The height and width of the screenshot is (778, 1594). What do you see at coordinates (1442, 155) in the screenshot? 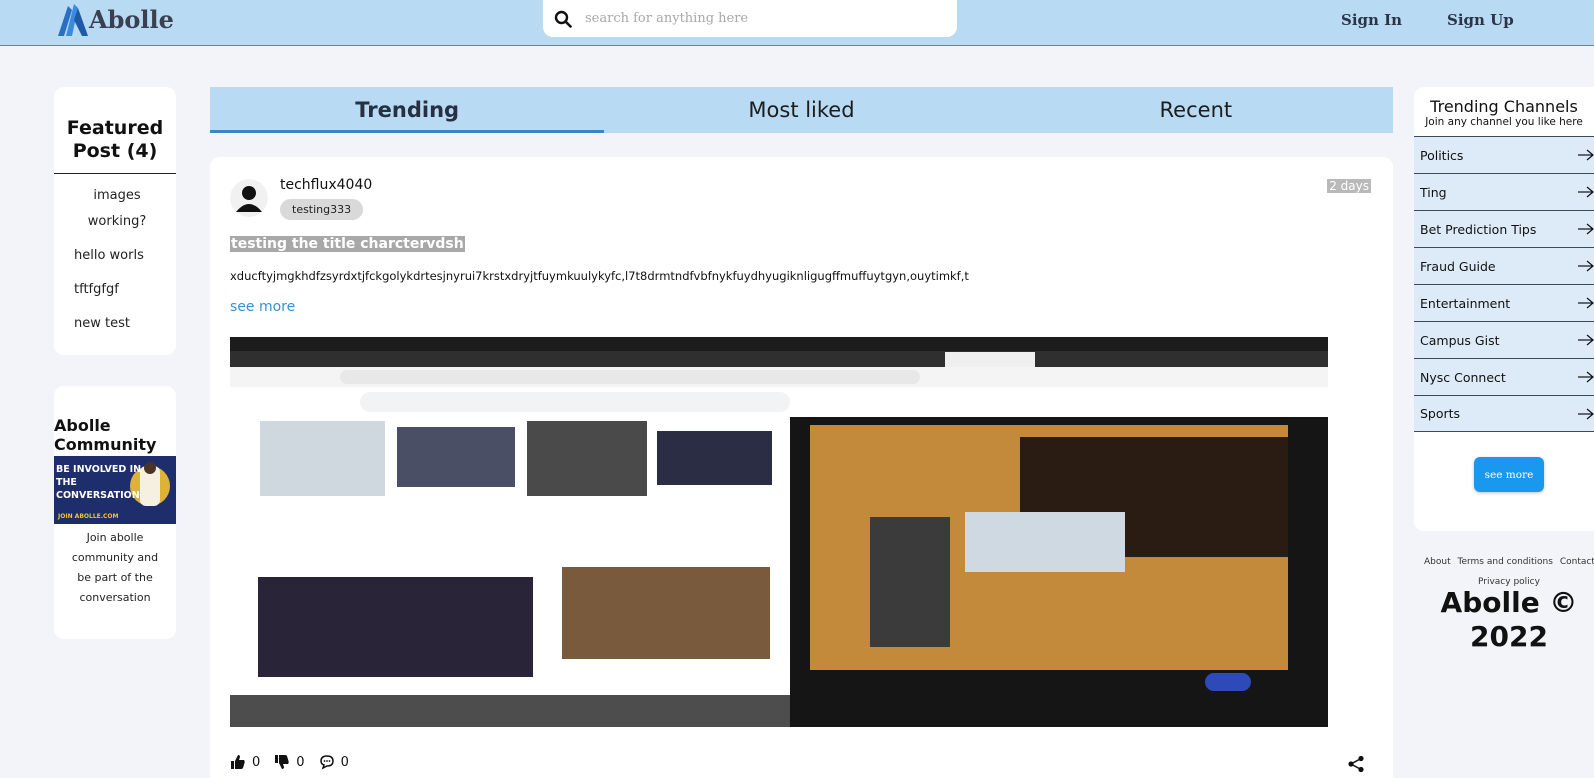
I see `channel-label: Politics` at bounding box center [1442, 155].